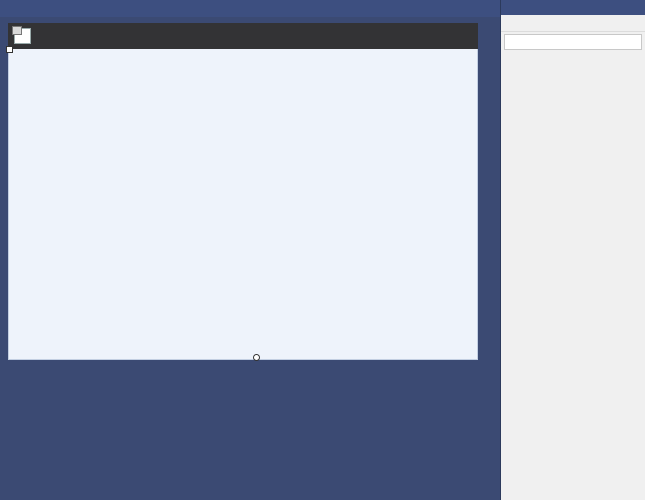 The width and height of the screenshot is (645, 500). What do you see at coordinates (256, 357) in the screenshot?
I see `resize-grip-bottom` at bounding box center [256, 357].